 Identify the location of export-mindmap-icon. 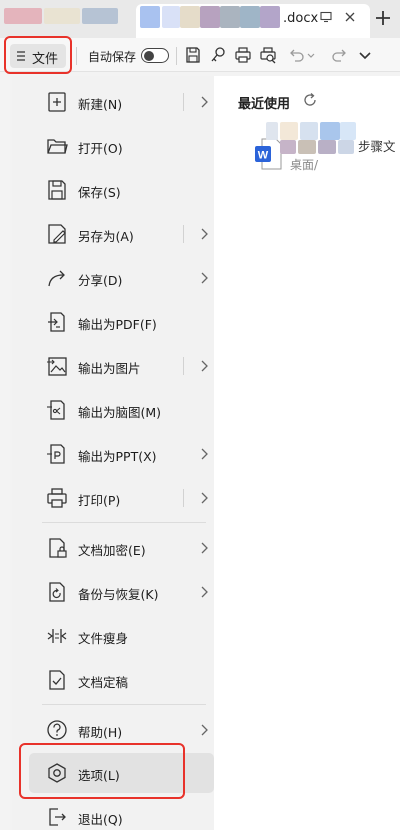
(56, 410).